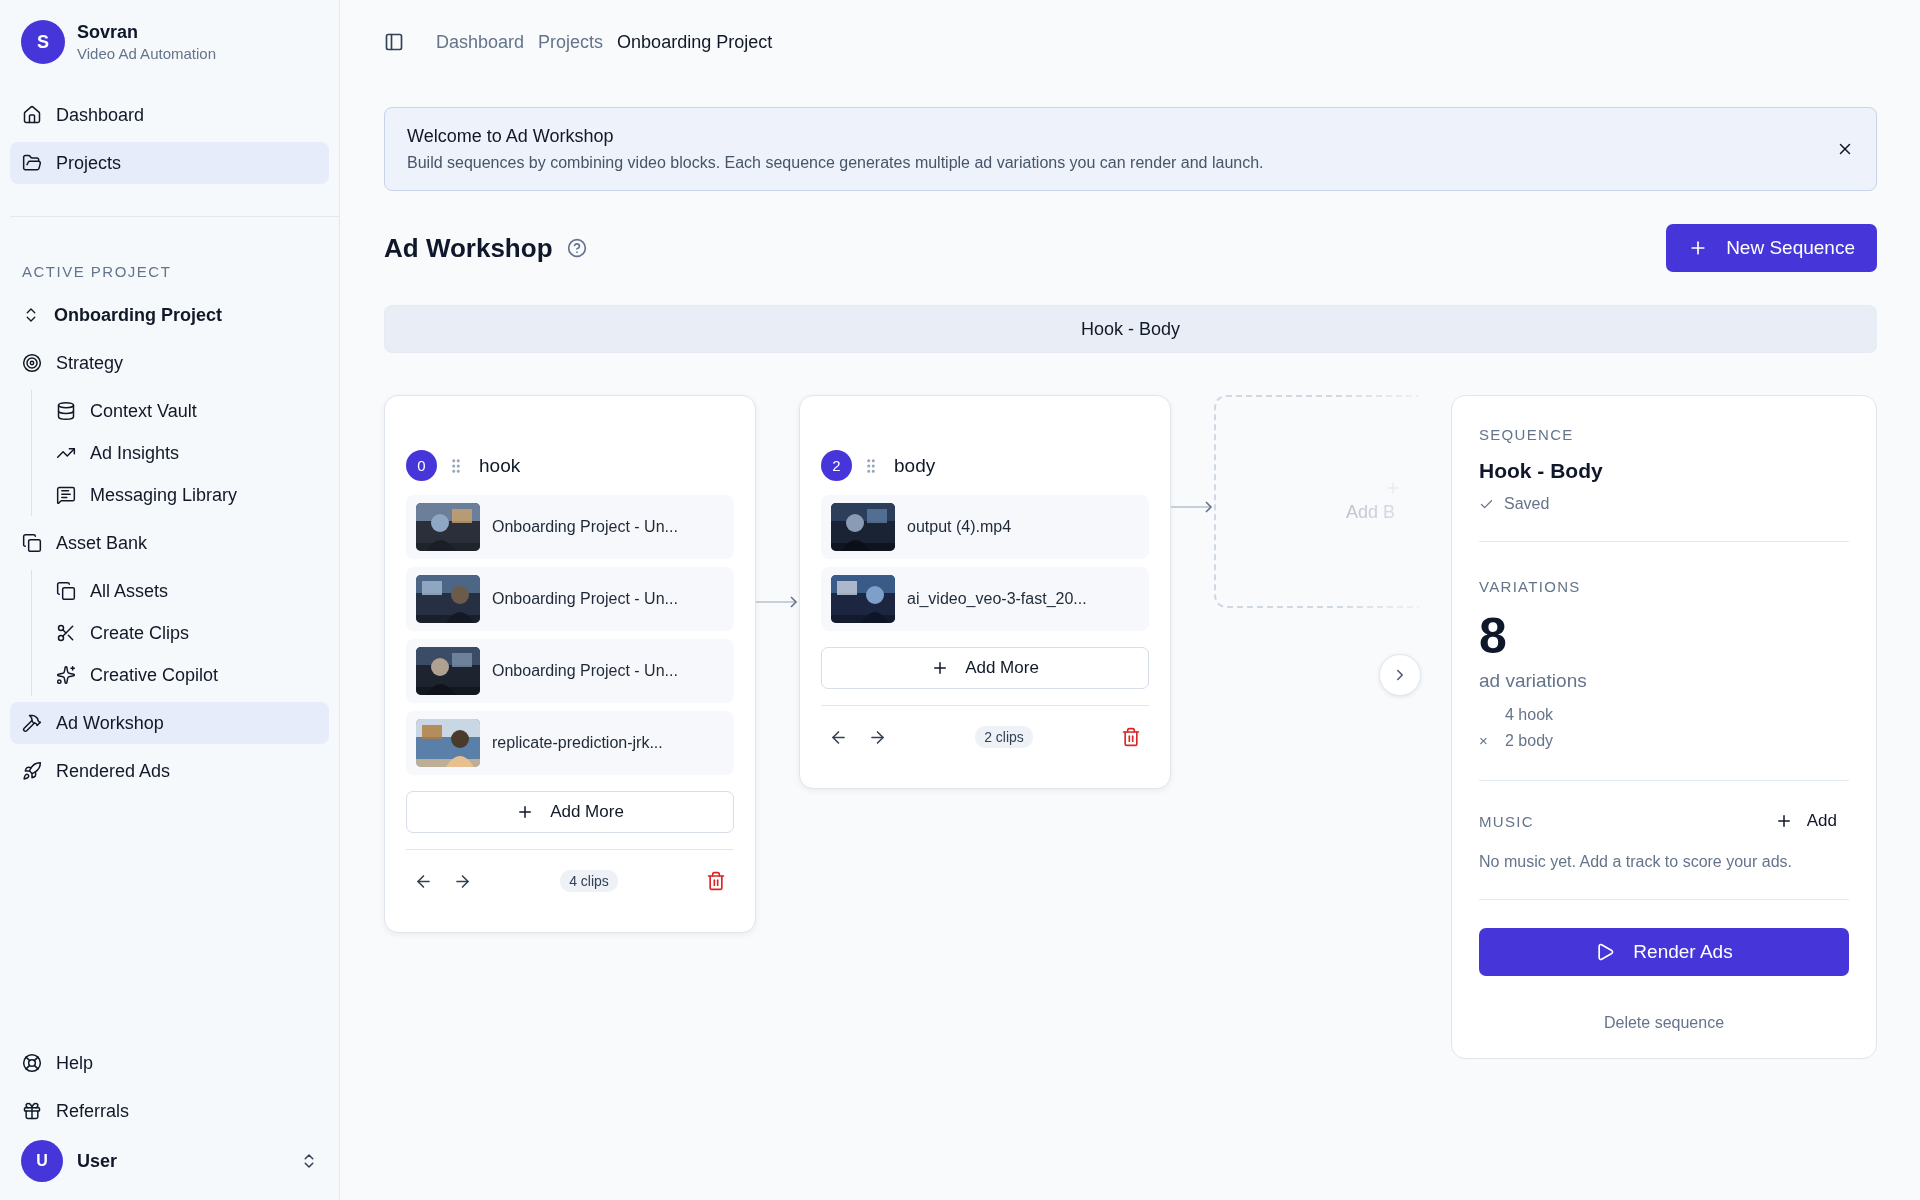 Image resolution: width=1920 pixels, height=1200 pixels. What do you see at coordinates (1493, 636) in the screenshot?
I see `variations-count: 8` at bounding box center [1493, 636].